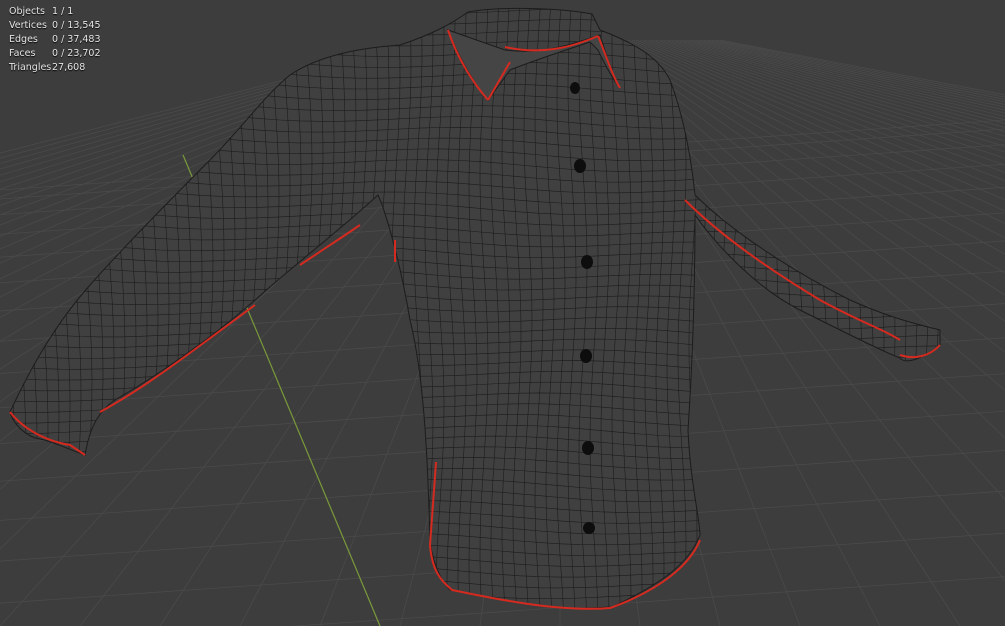  Describe the element at coordinates (76, 25) in the screenshot. I see `stat-value: 0 / 13,545` at that location.